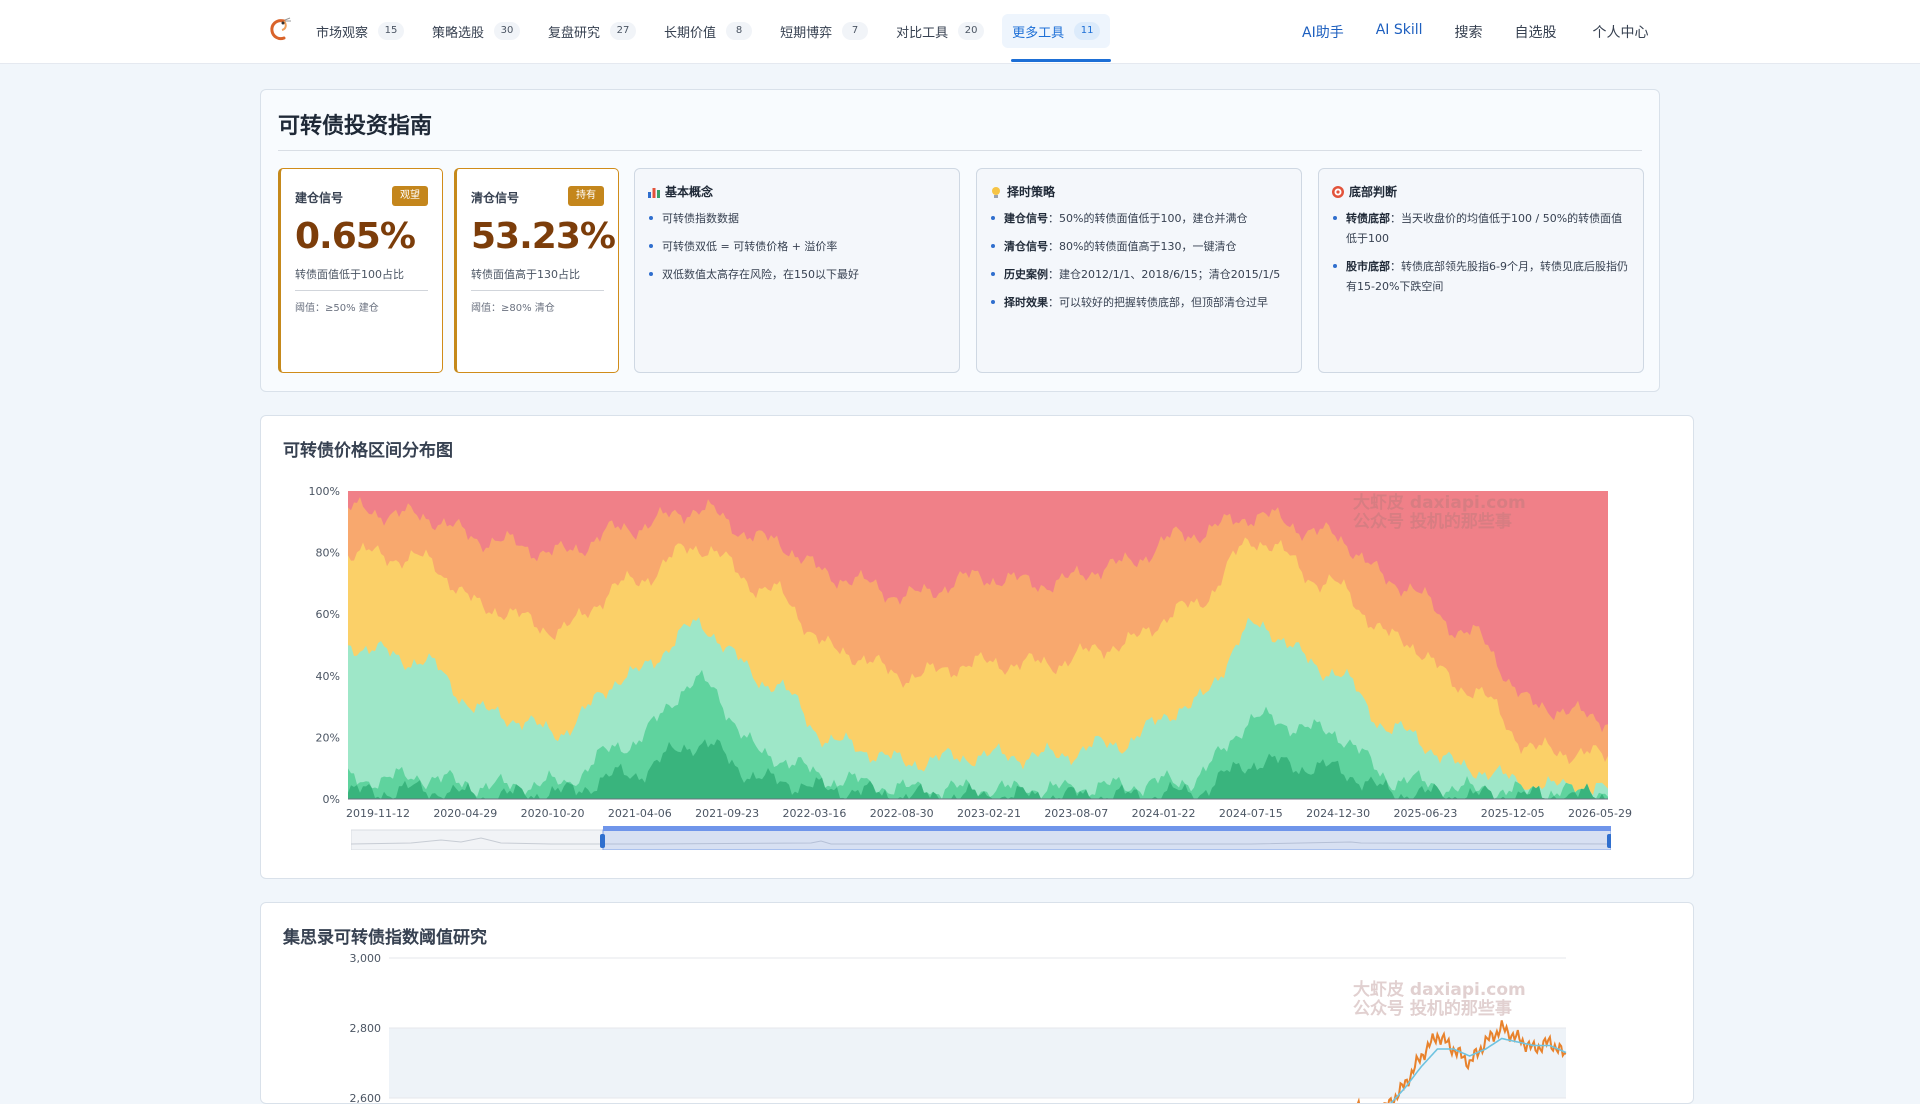 This screenshot has width=1920, height=1104. I want to click on nav-right-links: AI助手 AI Skill 搜索 自选股 个人中心, so click(1475, 32).